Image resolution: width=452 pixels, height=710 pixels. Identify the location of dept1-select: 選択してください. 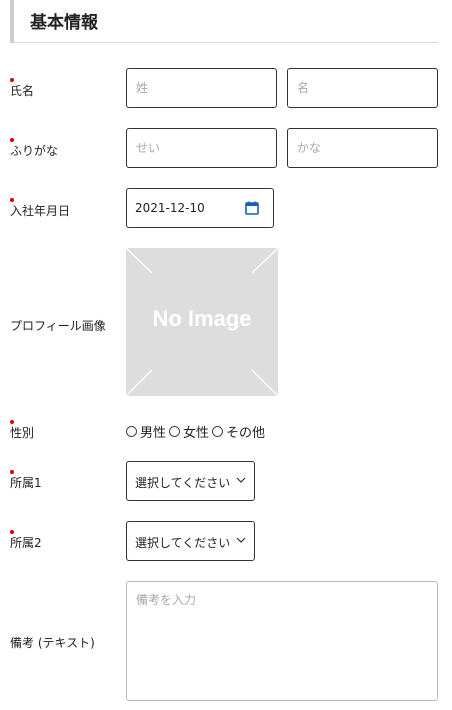
(190, 481).